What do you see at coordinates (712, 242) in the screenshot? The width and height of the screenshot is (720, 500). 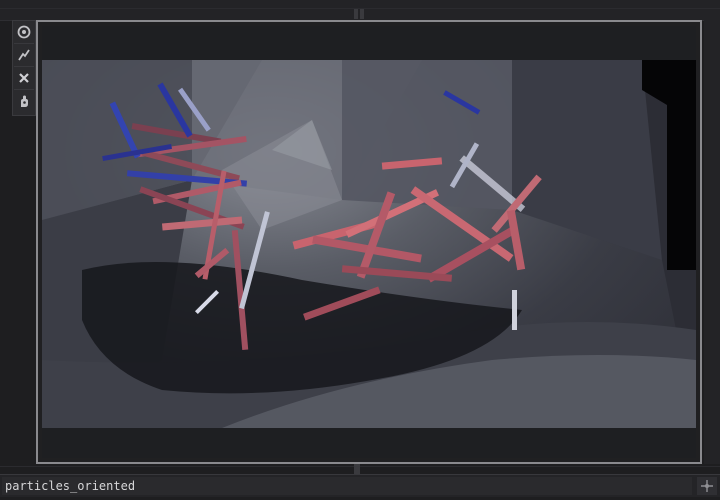 I see `right-strip` at bounding box center [712, 242].